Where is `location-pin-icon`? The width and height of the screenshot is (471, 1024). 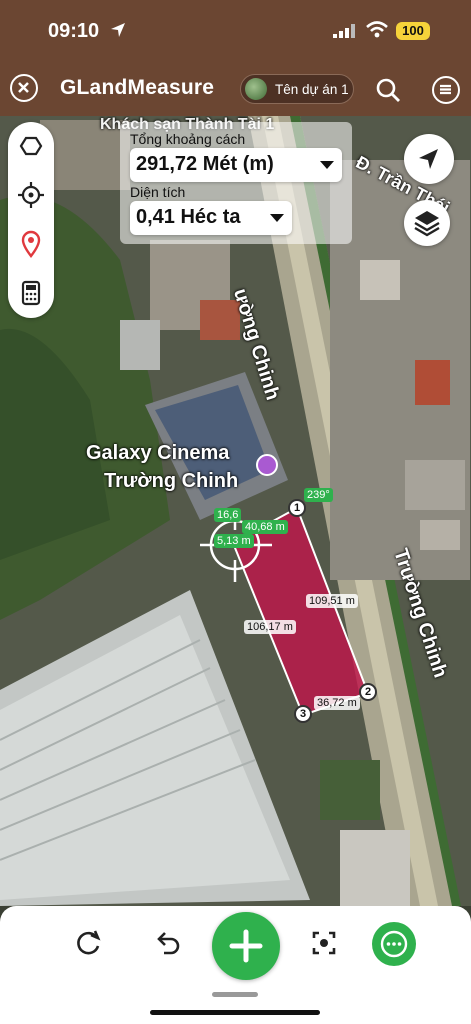
location-pin-icon is located at coordinates (31, 244).